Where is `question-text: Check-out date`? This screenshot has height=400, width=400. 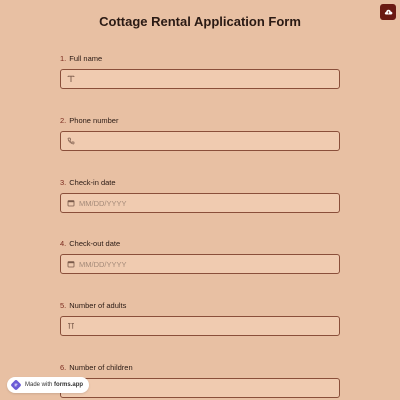 question-text: Check-out date is located at coordinates (95, 243).